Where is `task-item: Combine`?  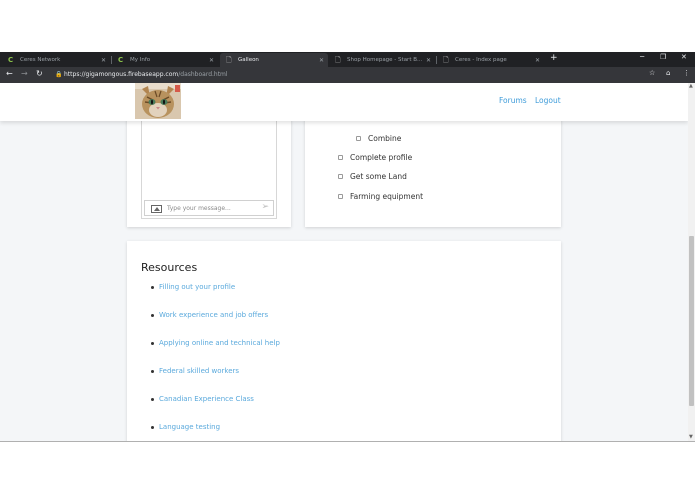 task-item: Combine is located at coordinates (378, 138).